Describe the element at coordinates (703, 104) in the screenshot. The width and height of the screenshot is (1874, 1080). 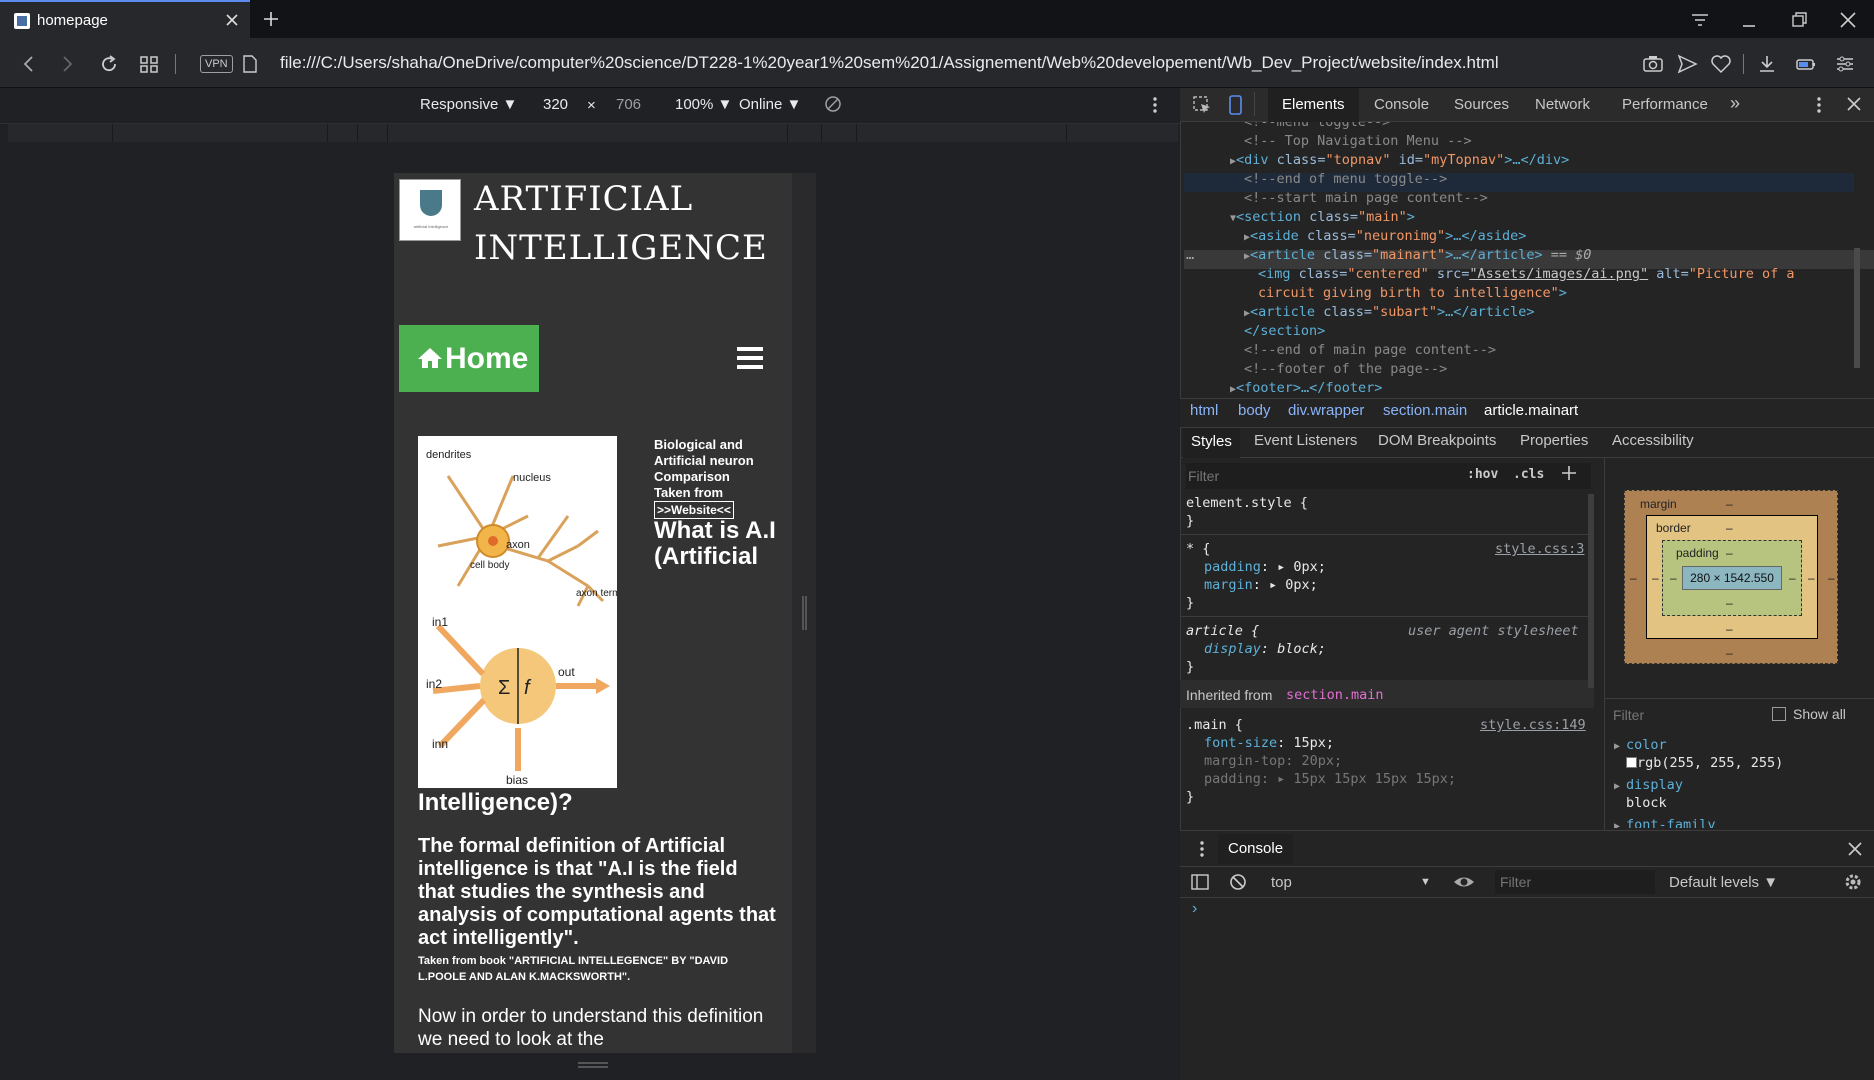
I see `zoom-select: 100% ▼` at that location.